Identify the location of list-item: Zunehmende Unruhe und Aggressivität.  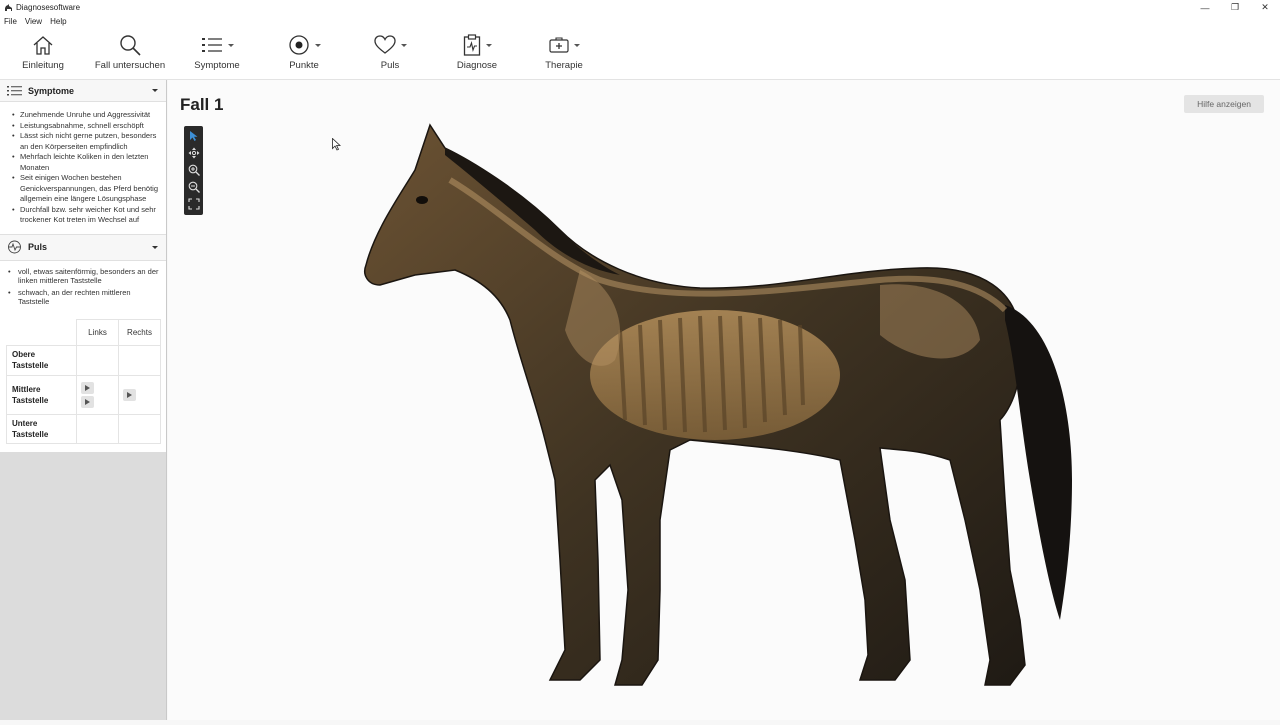
(86, 115).